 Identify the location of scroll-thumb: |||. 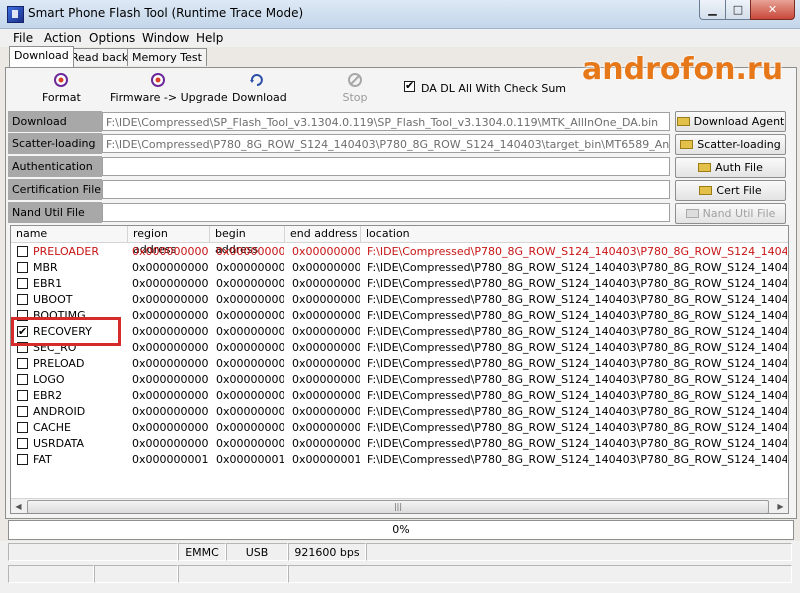
(398, 506).